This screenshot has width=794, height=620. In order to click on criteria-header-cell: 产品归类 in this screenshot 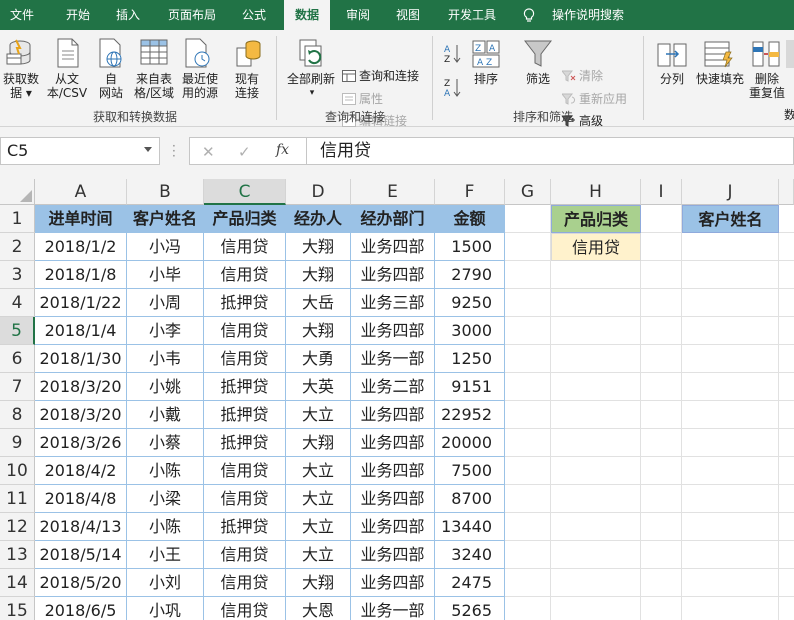, I will do `click(596, 219)`.